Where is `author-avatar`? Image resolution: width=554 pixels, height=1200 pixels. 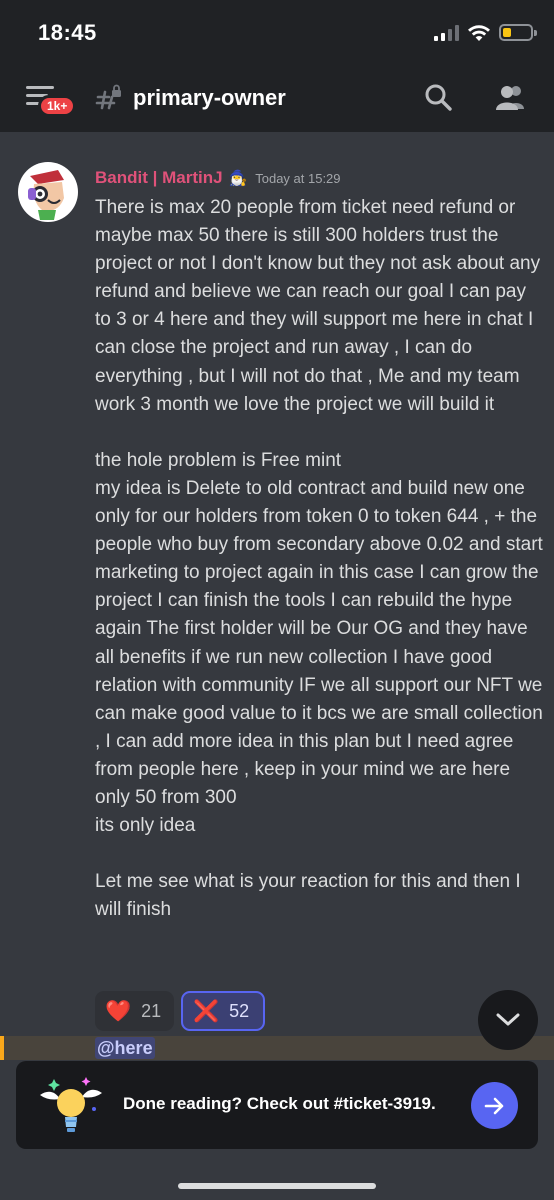
author-avatar is located at coordinates (48, 192).